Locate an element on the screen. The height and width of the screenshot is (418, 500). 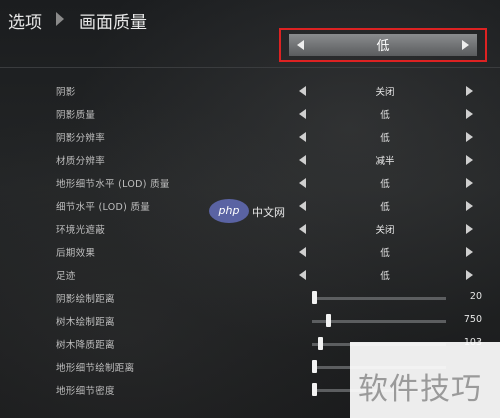
setting-label: 细节水平 (LOD) 质量 is located at coordinates (103, 207).